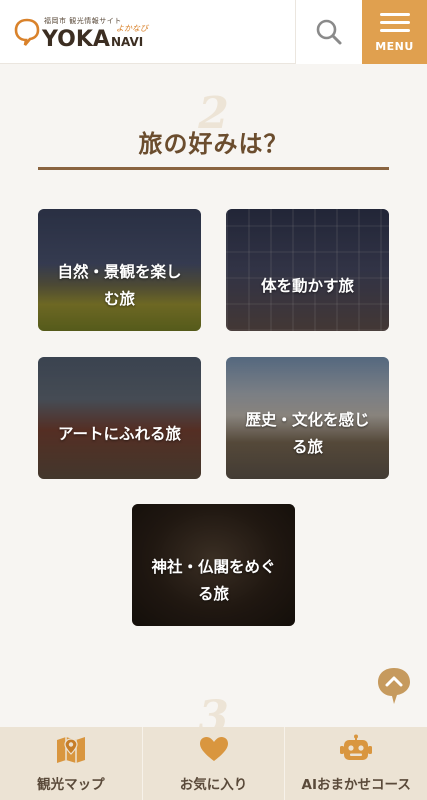 This screenshot has height=800, width=427. What do you see at coordinates (119, 433) in the screenshot?
I see `card-label: アートにふれる旅` at bounding box center [119, 433].